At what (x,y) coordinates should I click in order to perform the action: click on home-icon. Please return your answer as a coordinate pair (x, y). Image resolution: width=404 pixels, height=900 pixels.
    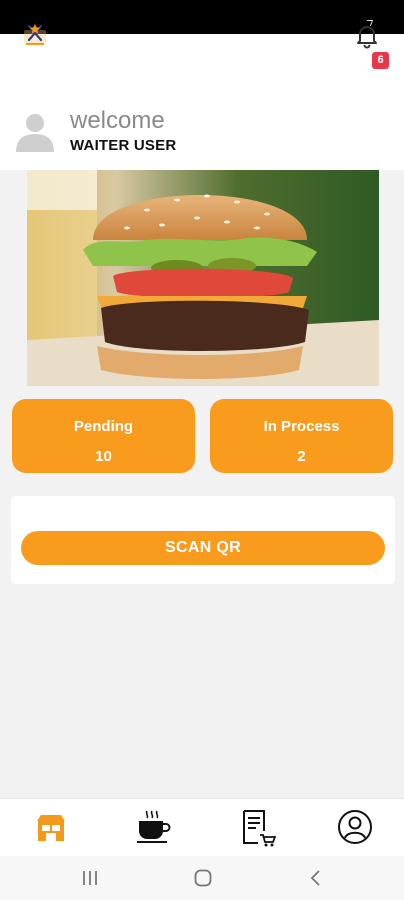
    Looking at the image, I should click on (203, 878).